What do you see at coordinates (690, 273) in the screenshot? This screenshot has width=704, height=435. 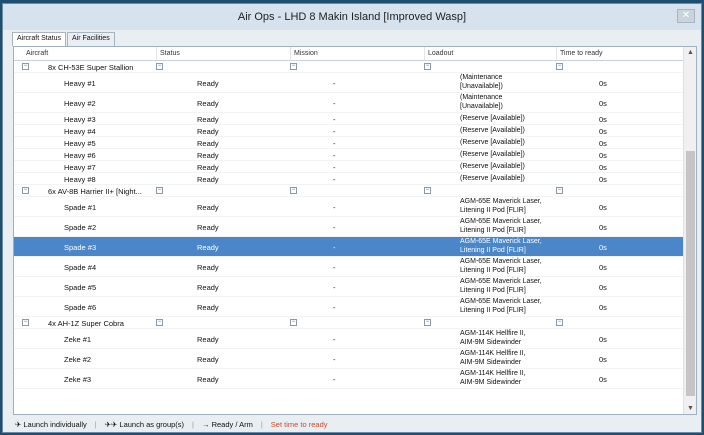 I see `scroll-thumb` at bounding box center [690, 273].